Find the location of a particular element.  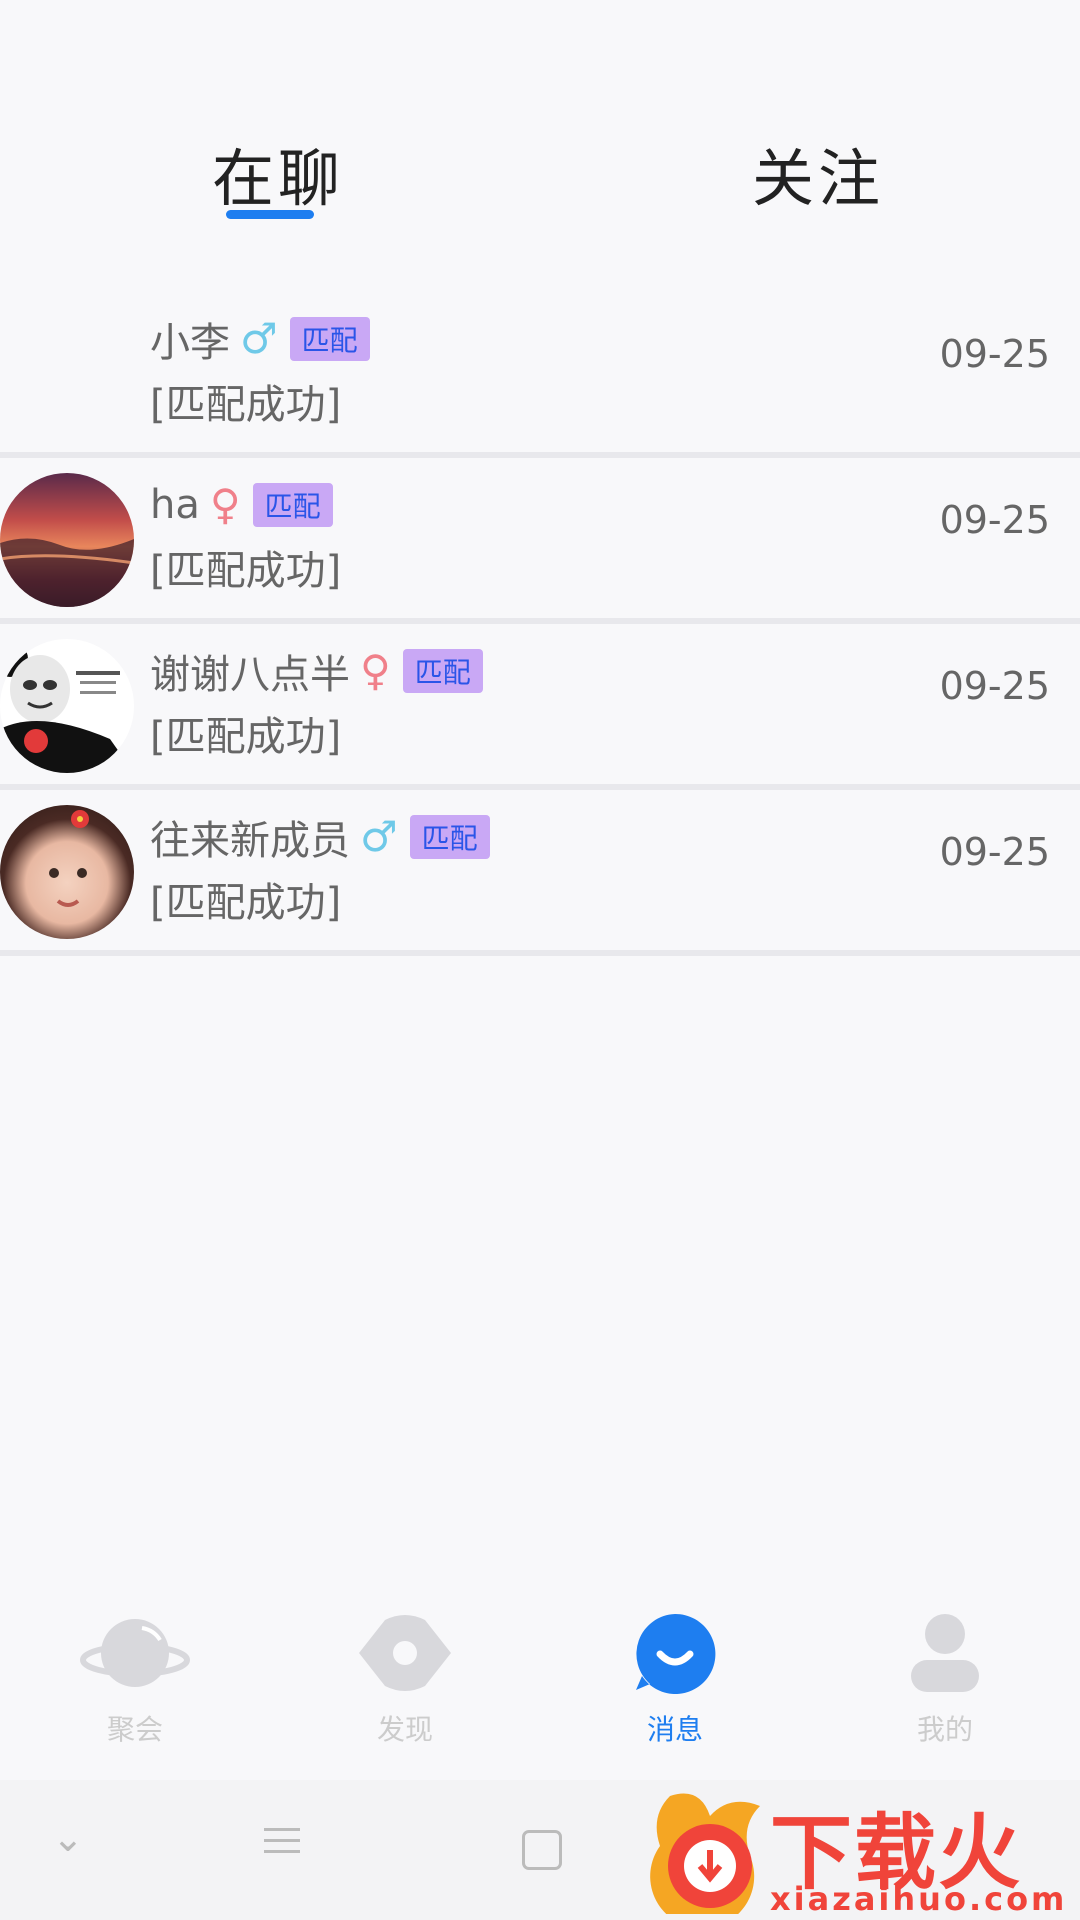

tab-chatting: 在聊 is located at coordinates (278, 173).